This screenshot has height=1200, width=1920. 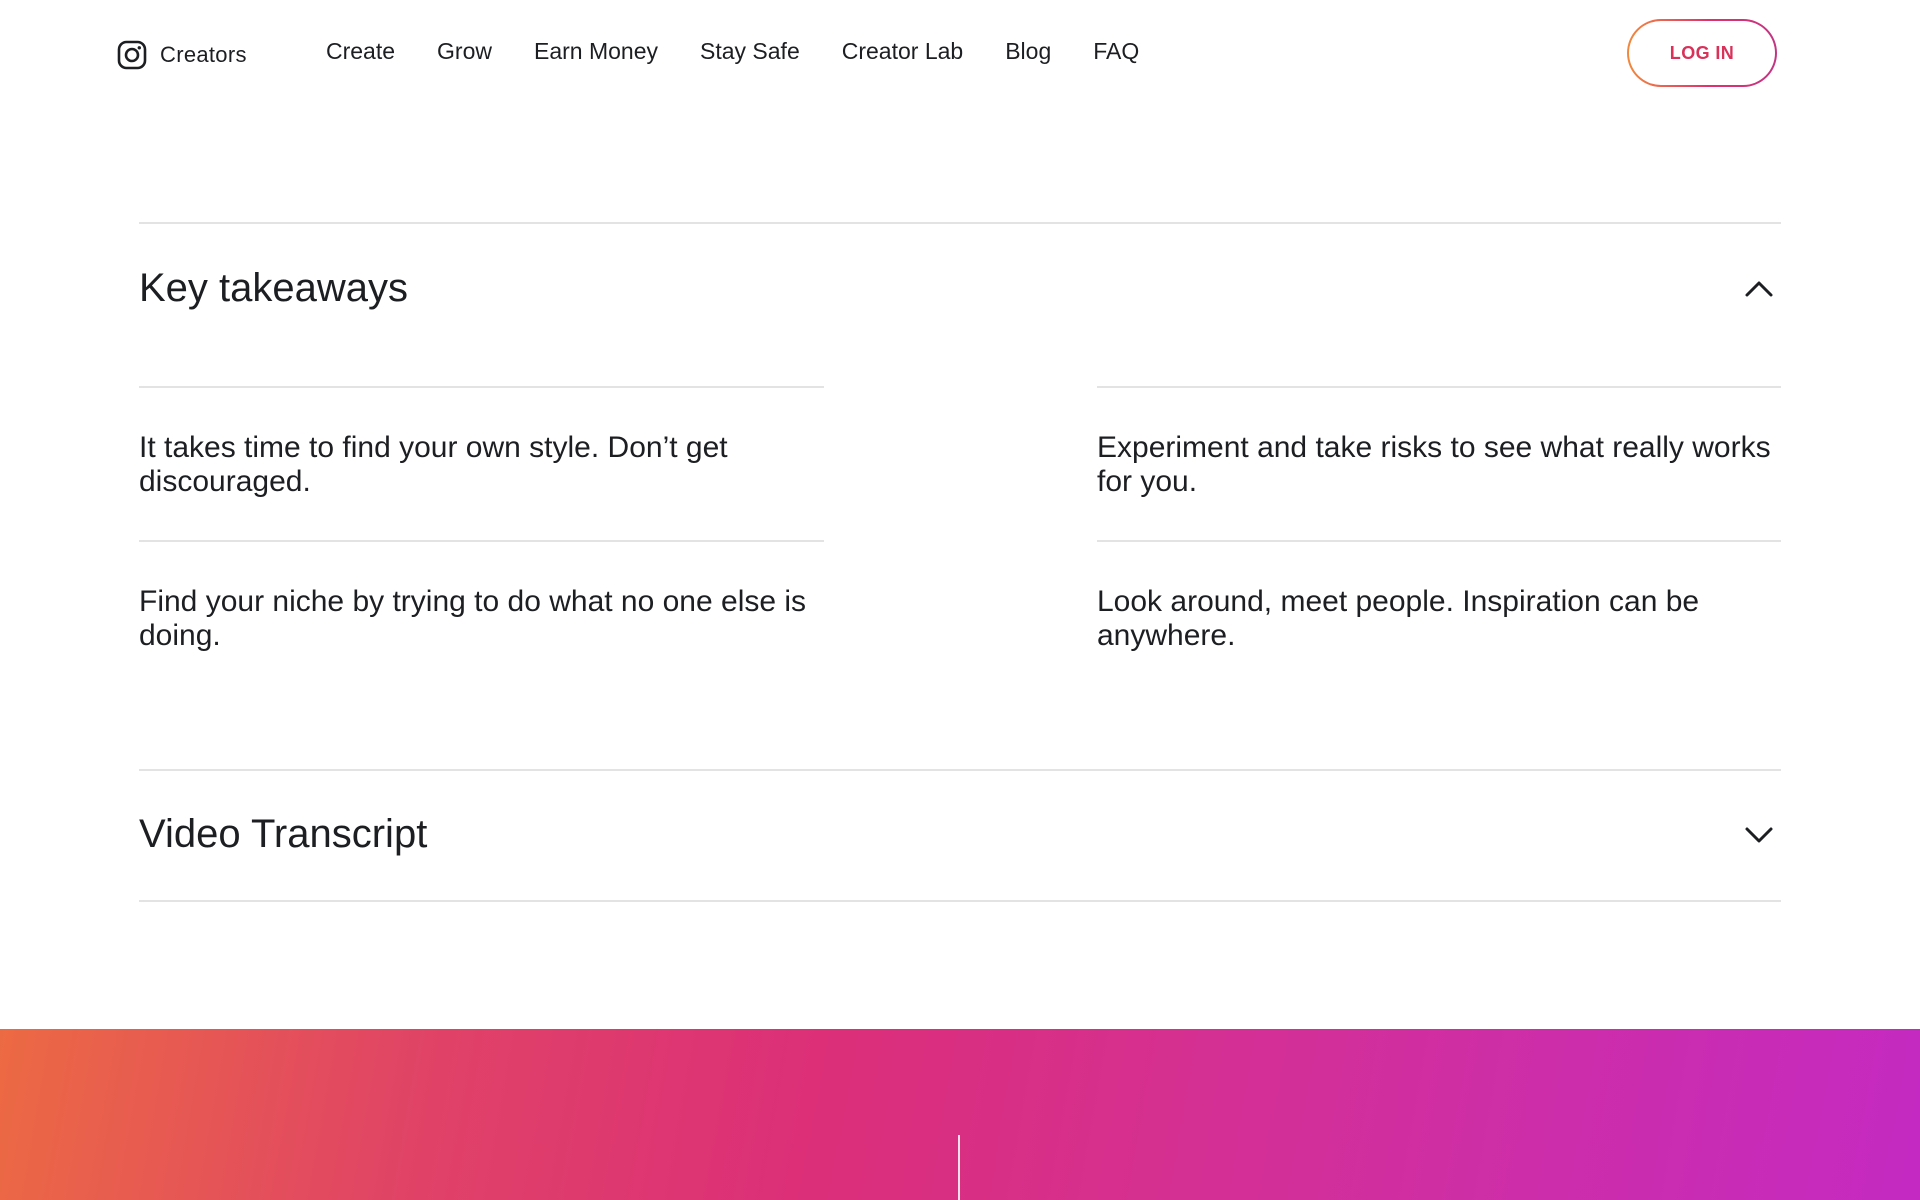 I want to click on brand-link: Creators, so click(x=182, y=55).